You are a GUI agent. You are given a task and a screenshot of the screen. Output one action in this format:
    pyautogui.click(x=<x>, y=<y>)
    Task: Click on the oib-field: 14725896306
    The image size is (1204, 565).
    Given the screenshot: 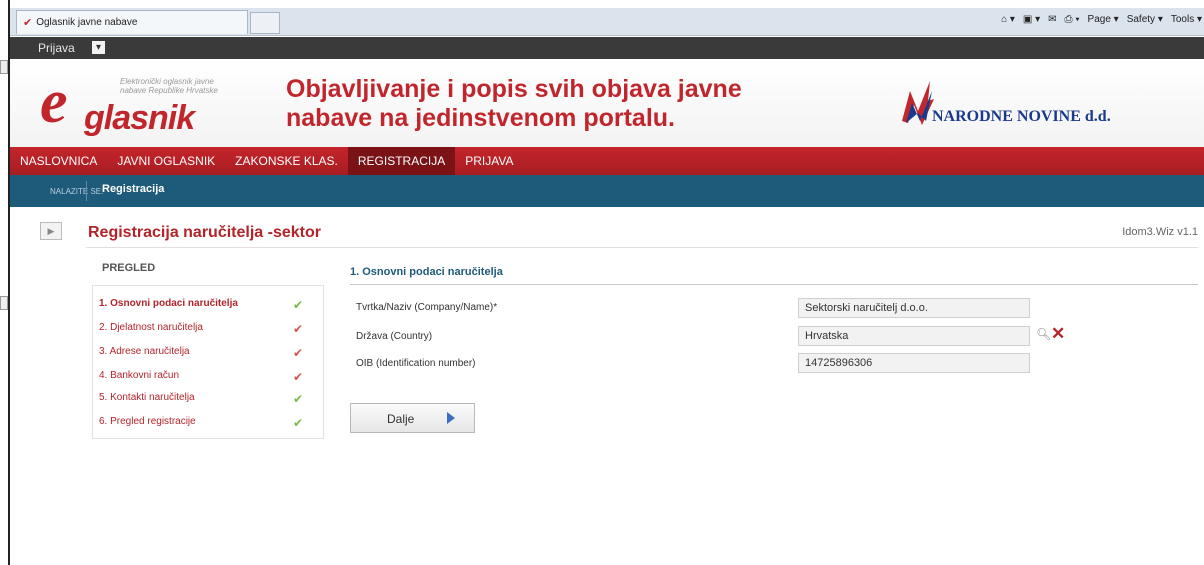 What is the action you would take?
    pyautogui.click(x=914, y=363)
    